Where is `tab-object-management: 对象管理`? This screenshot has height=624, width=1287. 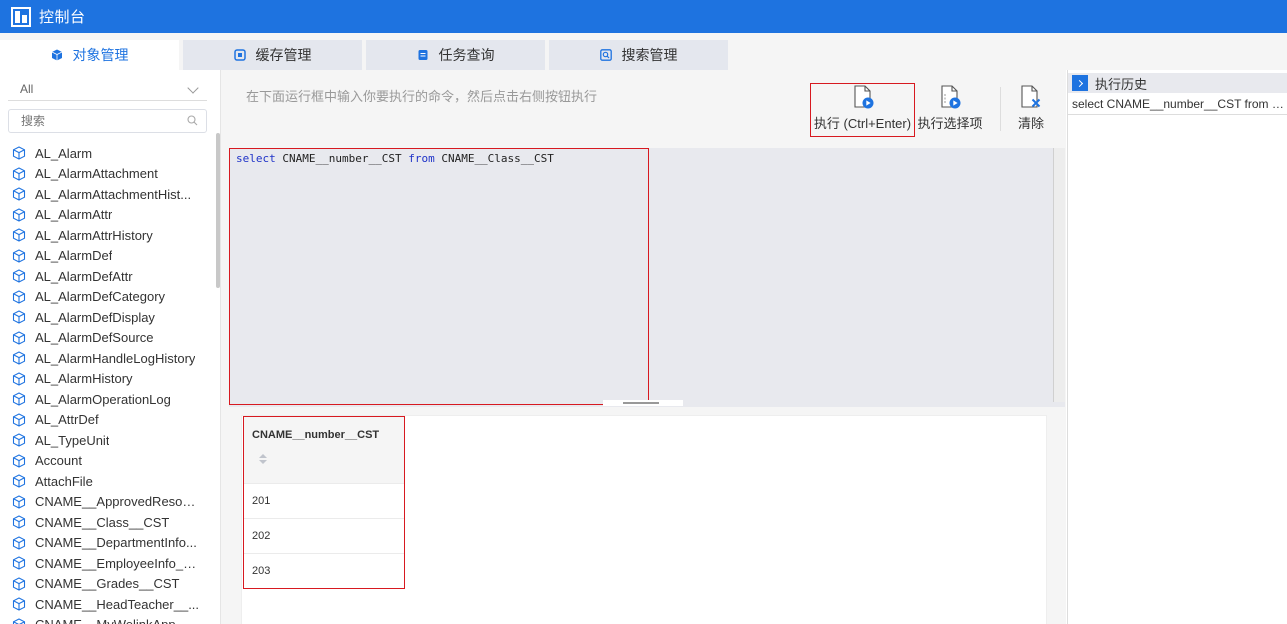 tab-object-management: 对象管理 is located at coordinates (89, 55).